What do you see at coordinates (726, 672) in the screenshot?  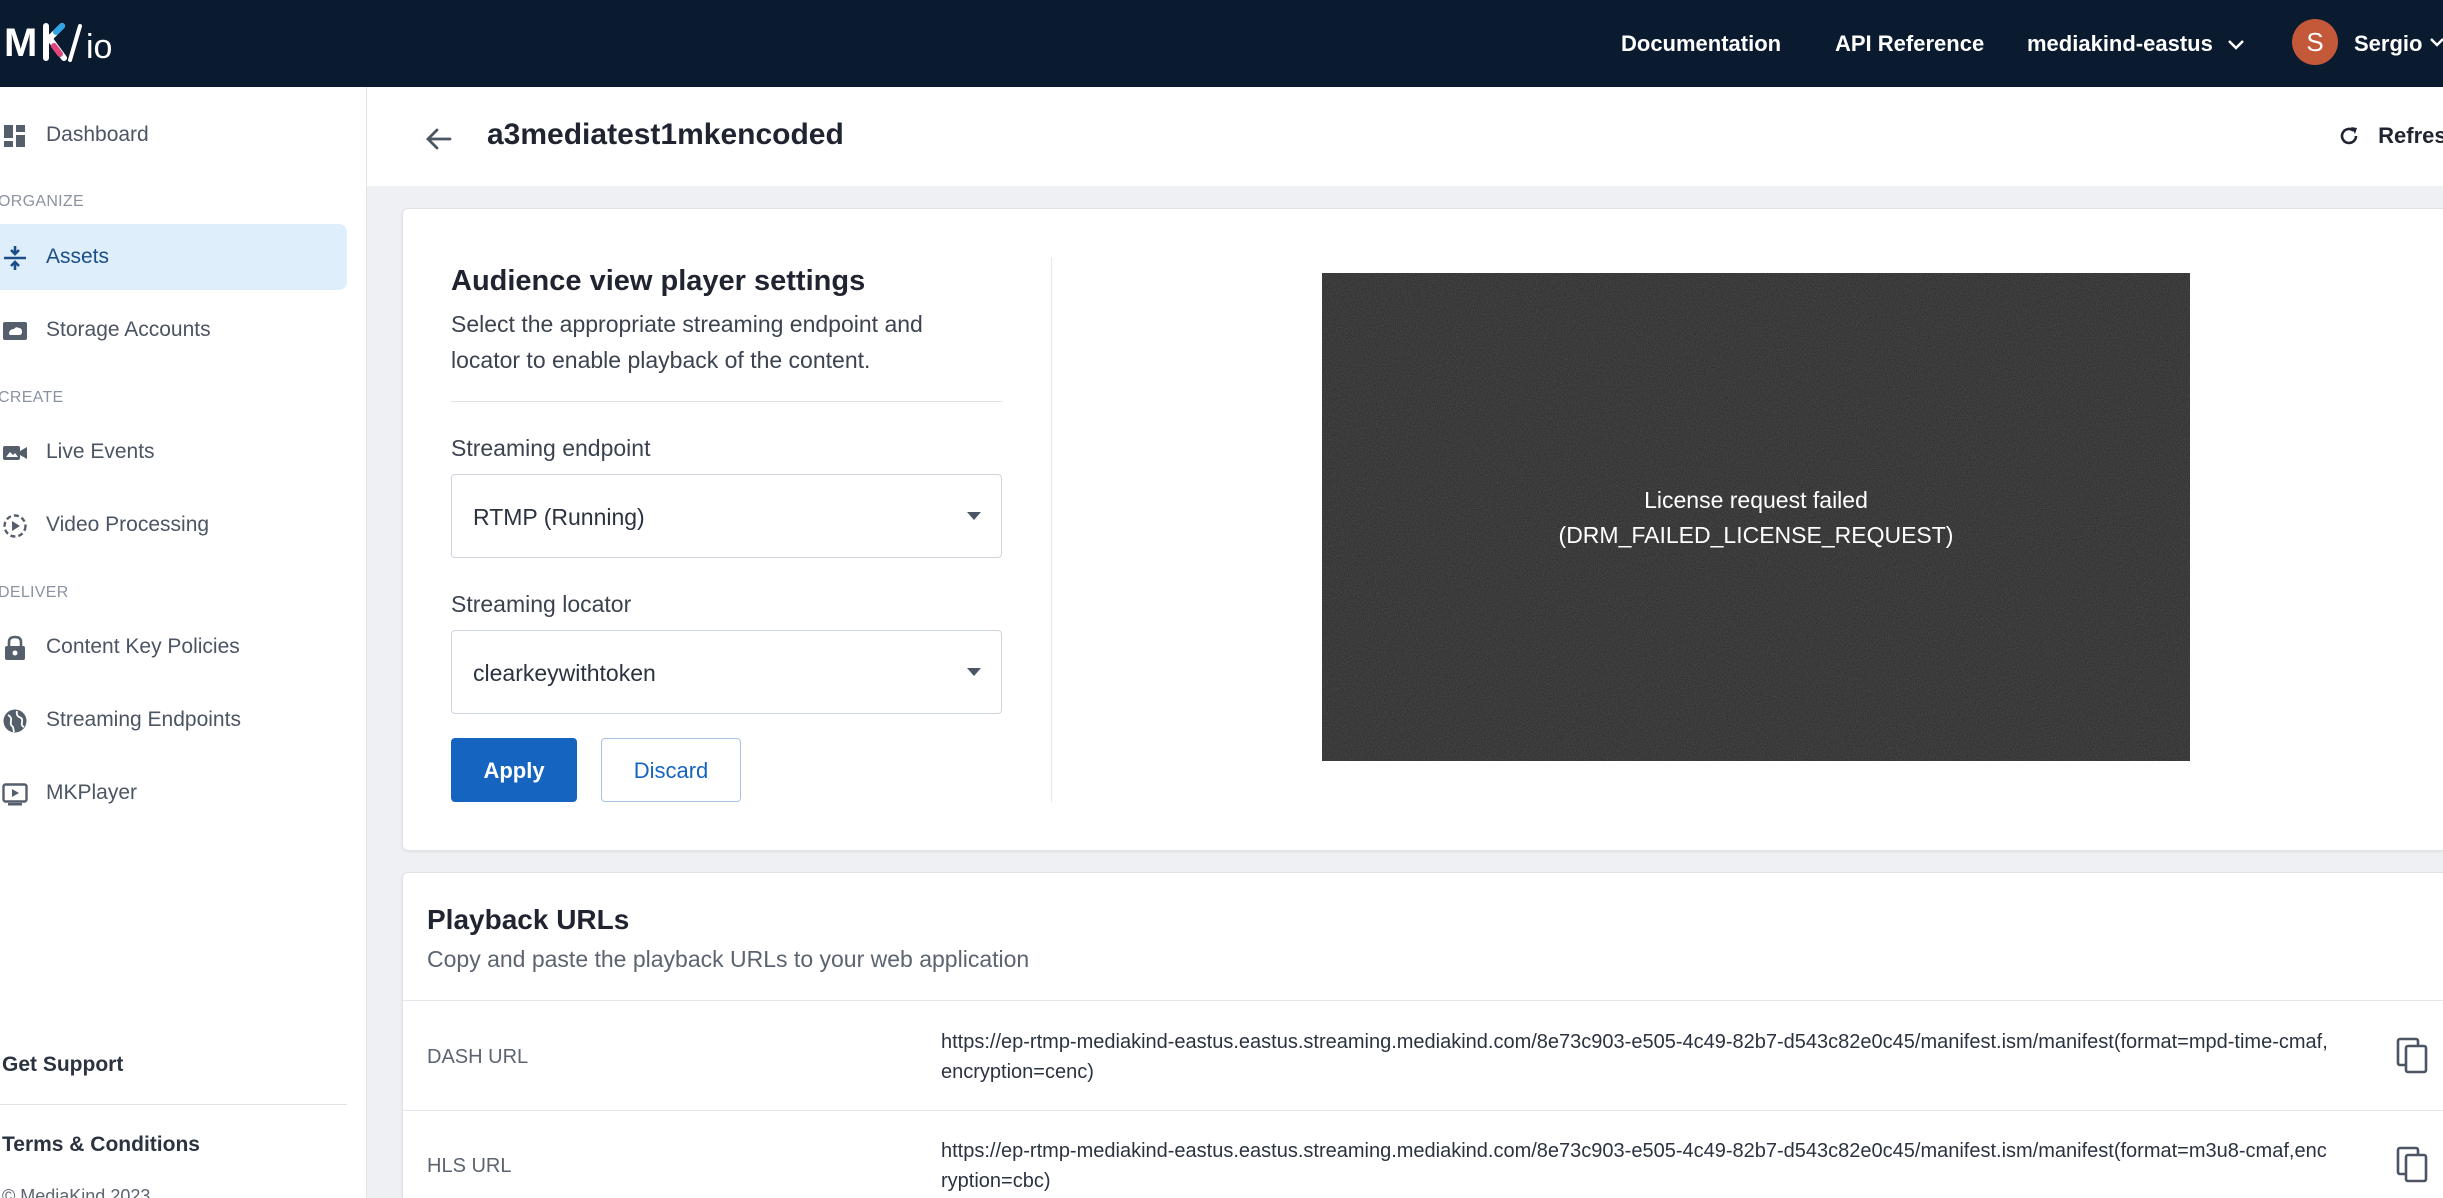 I see `streaming-locator-select: clearkeywithtoken` at bounding box center [726, 672].